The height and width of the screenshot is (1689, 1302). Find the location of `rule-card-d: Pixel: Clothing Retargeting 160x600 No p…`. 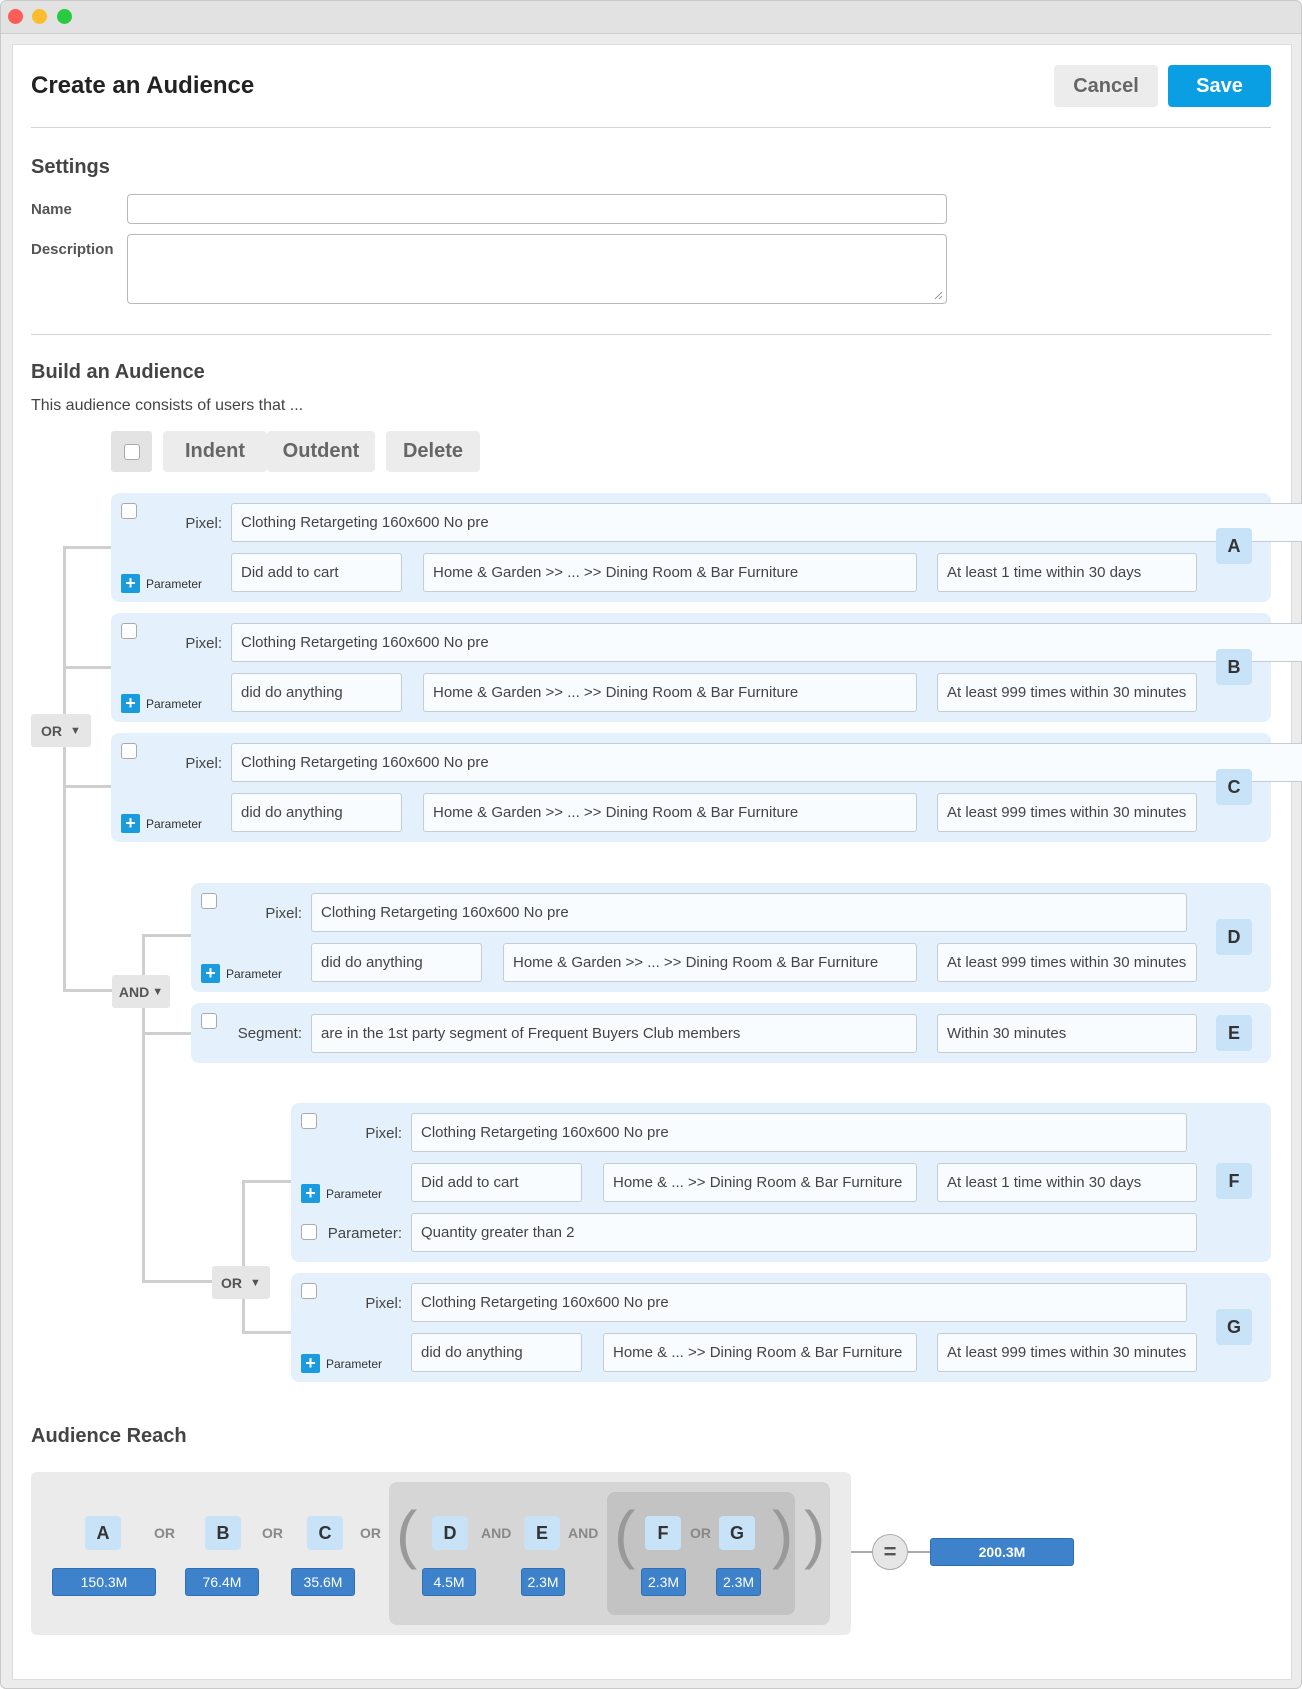

rule-card-d: Pixel: Clothing Retargeting 160x600 No p… is located at coordinates (731, 937).